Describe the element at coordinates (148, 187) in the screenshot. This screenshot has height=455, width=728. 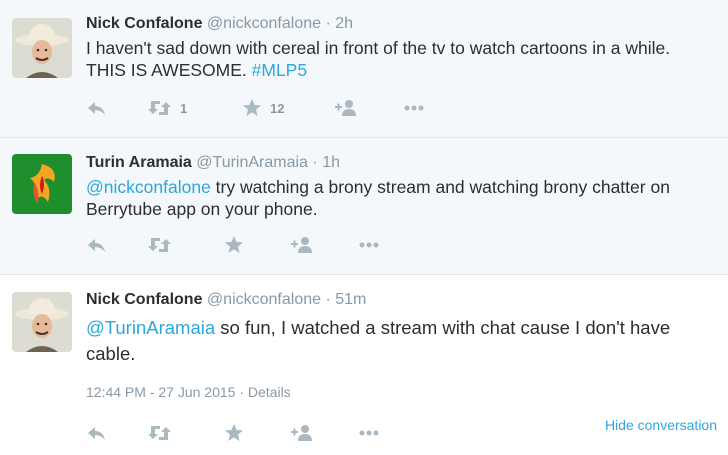
I see `mention-link: @nickconfalone` at that location.